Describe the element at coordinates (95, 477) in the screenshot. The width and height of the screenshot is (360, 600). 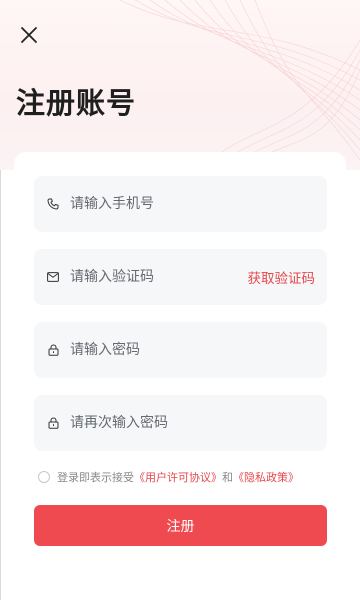
I see `agreement-prefix: 登录即表示接受` at that location.